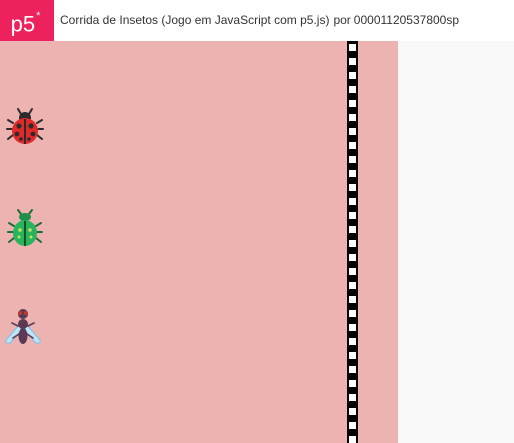 The height and width of the screenshot is (443, 514). Describe the element at coordinates (342, 20) in the screenshot. I see `by-label: por` at that location.